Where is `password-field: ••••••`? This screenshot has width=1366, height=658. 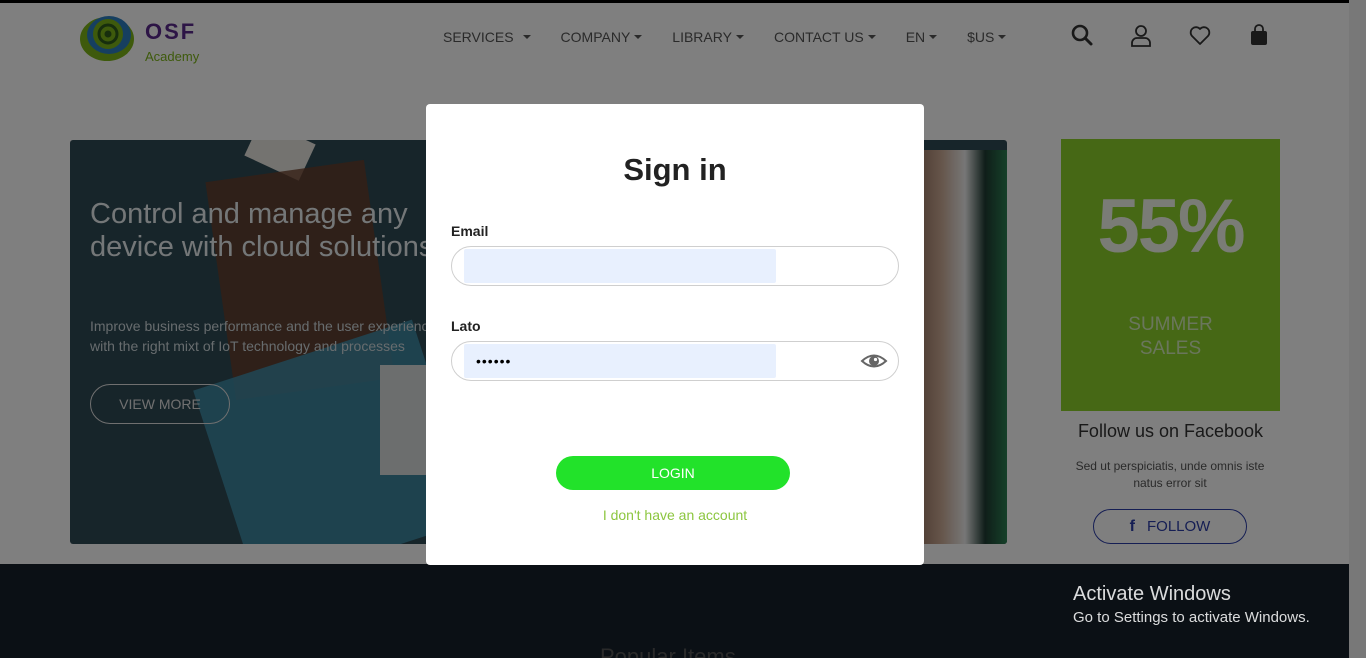
password-field: •••••• is located at coordinates (675, 361).